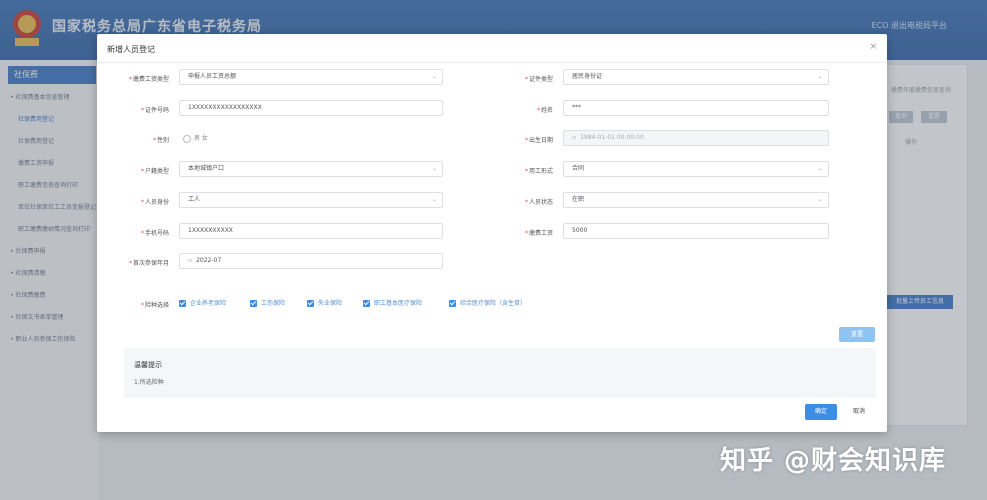 The width and height of the screenshot is (987, 500). Describe the element at coordinates (154, 305) in the screenshot. I see `field-label: *险种选择` at that location.